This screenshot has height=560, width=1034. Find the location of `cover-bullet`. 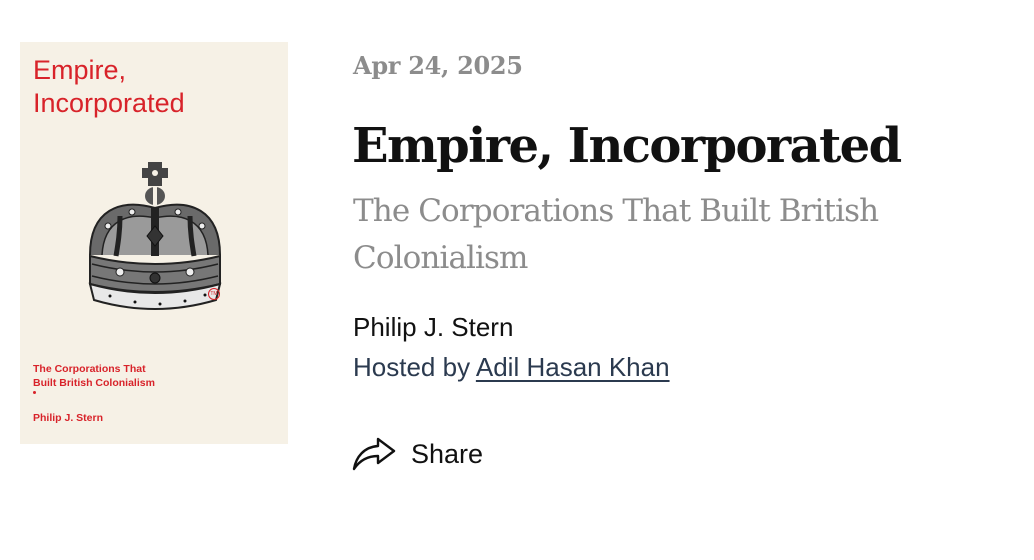

cover-bullet is located at coordinates (34, 392).